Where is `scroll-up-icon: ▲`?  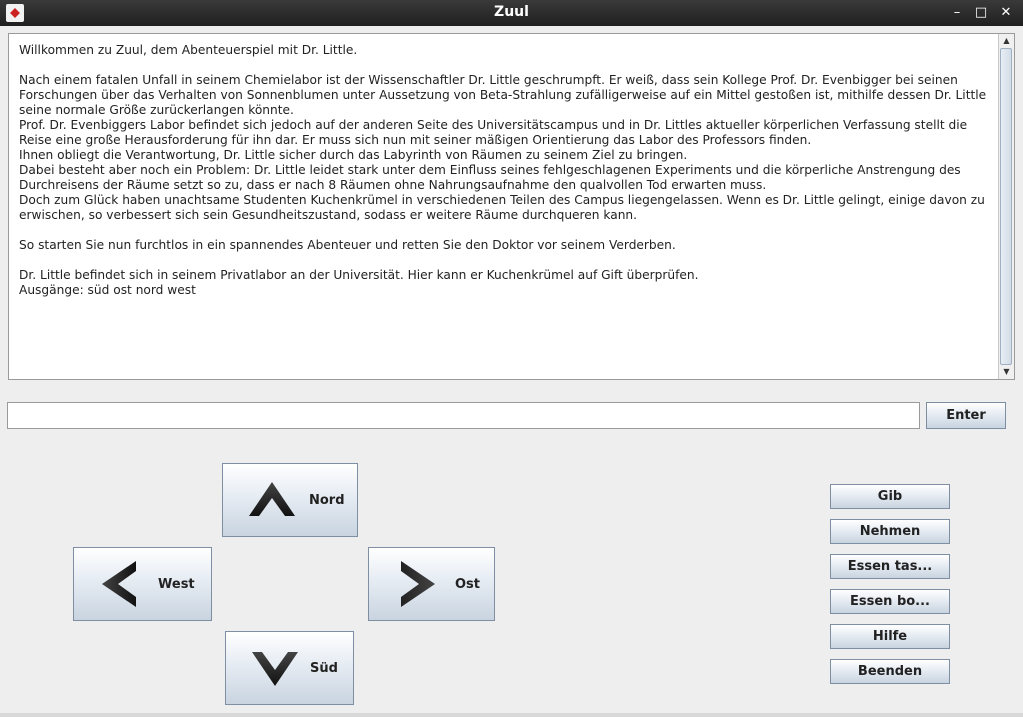
scroll-up-icon: ▲ is located at coordinates (1006, 41).